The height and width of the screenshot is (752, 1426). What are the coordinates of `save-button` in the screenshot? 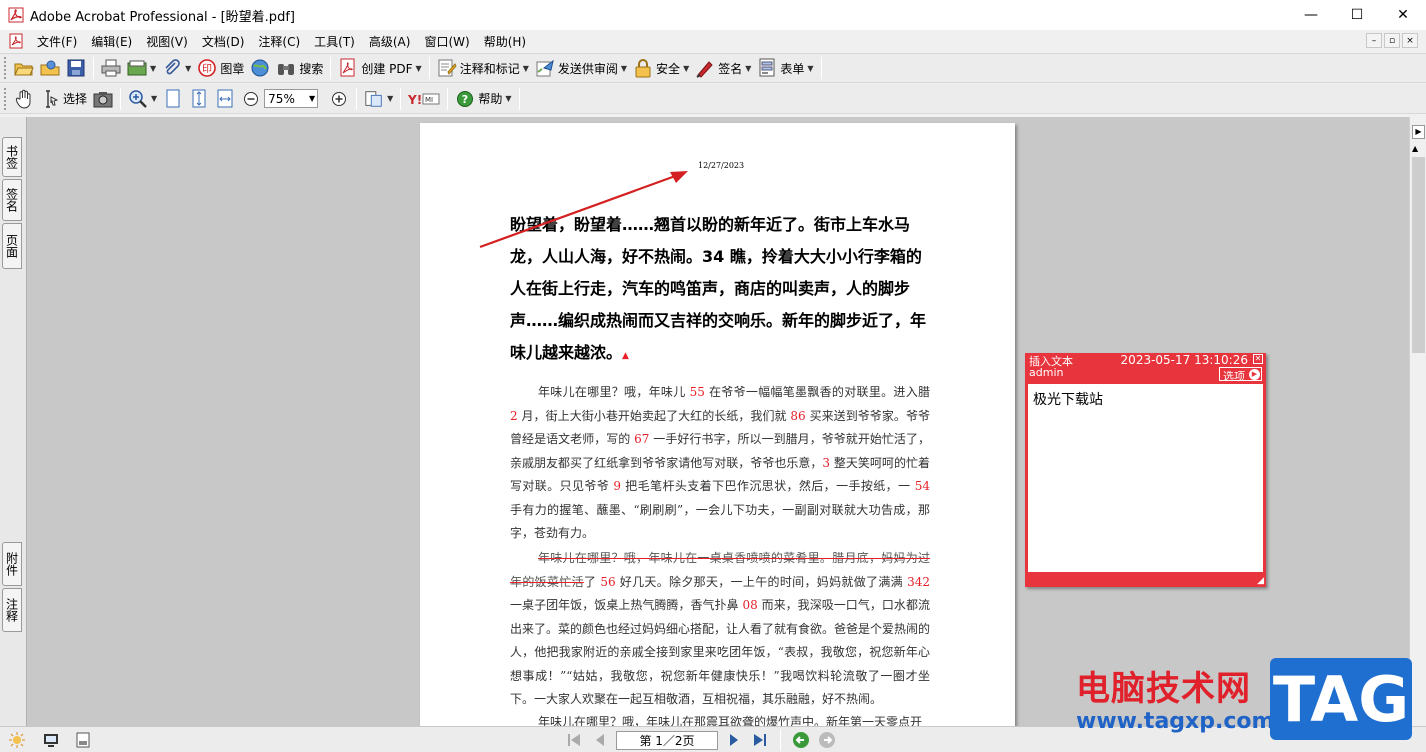 It's located at (76, 68).